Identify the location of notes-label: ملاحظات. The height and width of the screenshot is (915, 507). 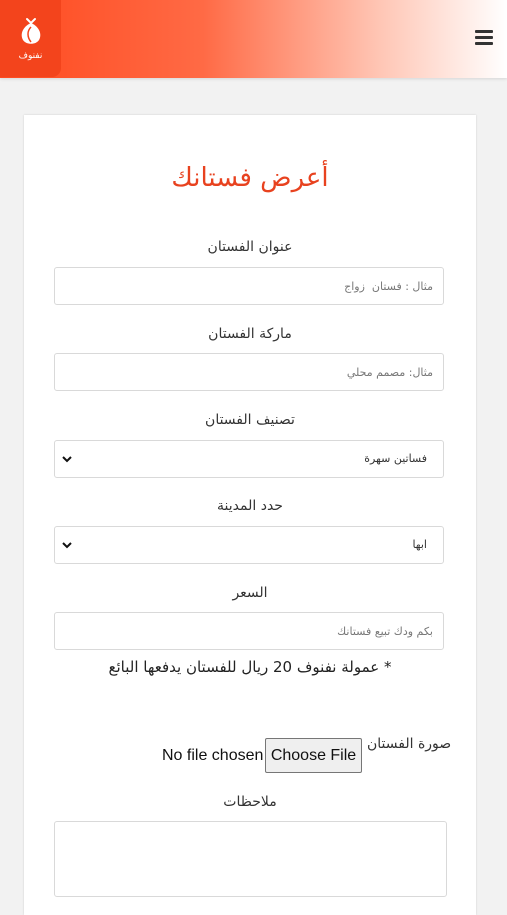
(250, 802).